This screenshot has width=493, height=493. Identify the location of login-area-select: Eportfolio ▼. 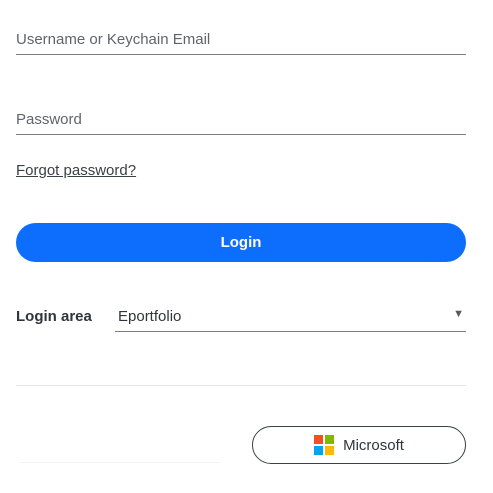
(290, 316).